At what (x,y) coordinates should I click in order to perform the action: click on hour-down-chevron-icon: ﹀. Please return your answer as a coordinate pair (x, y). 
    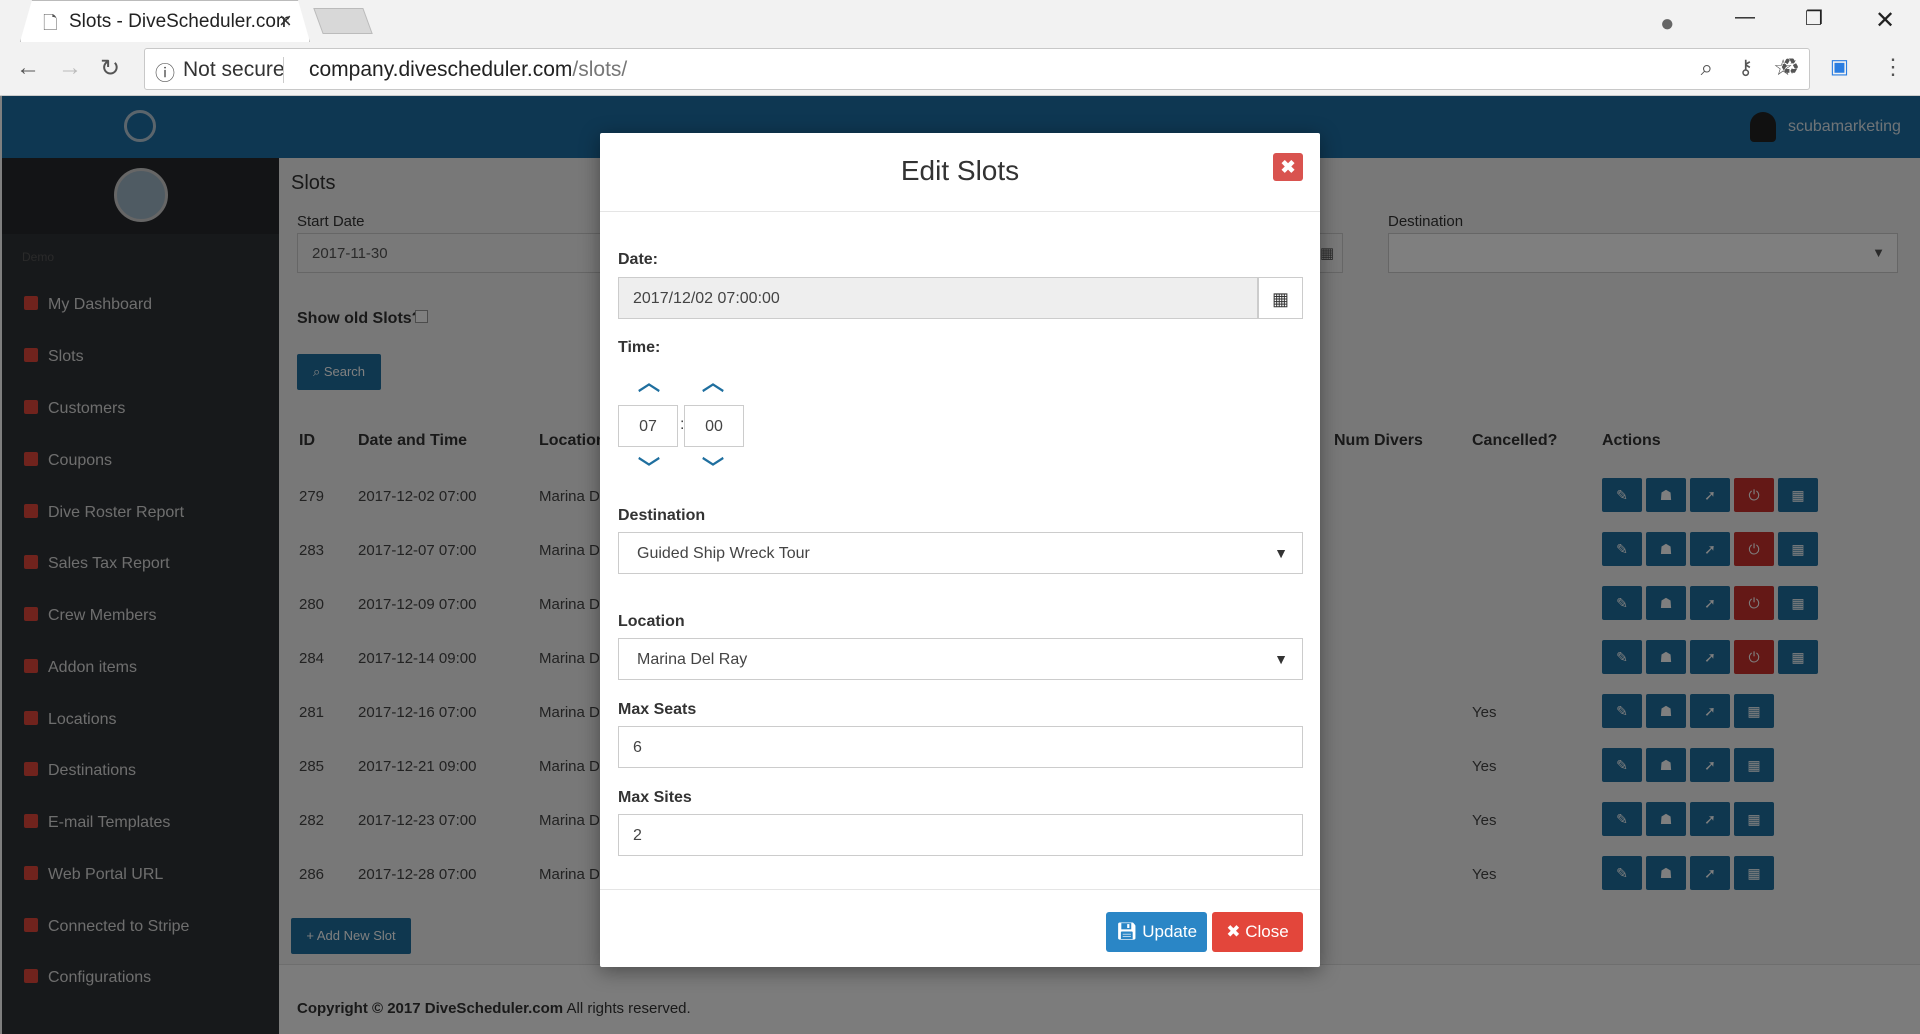
    Looking at the image, I should click on (649, 467).